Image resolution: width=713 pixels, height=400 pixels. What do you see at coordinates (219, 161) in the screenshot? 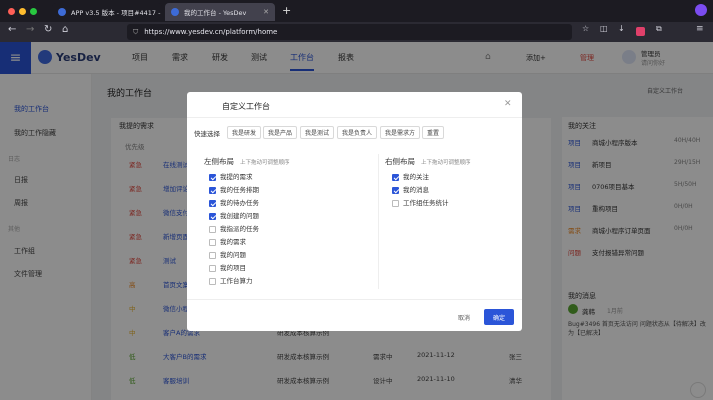
I see `left-layout-title: 左侧布局` at bounding box center [219, 161].